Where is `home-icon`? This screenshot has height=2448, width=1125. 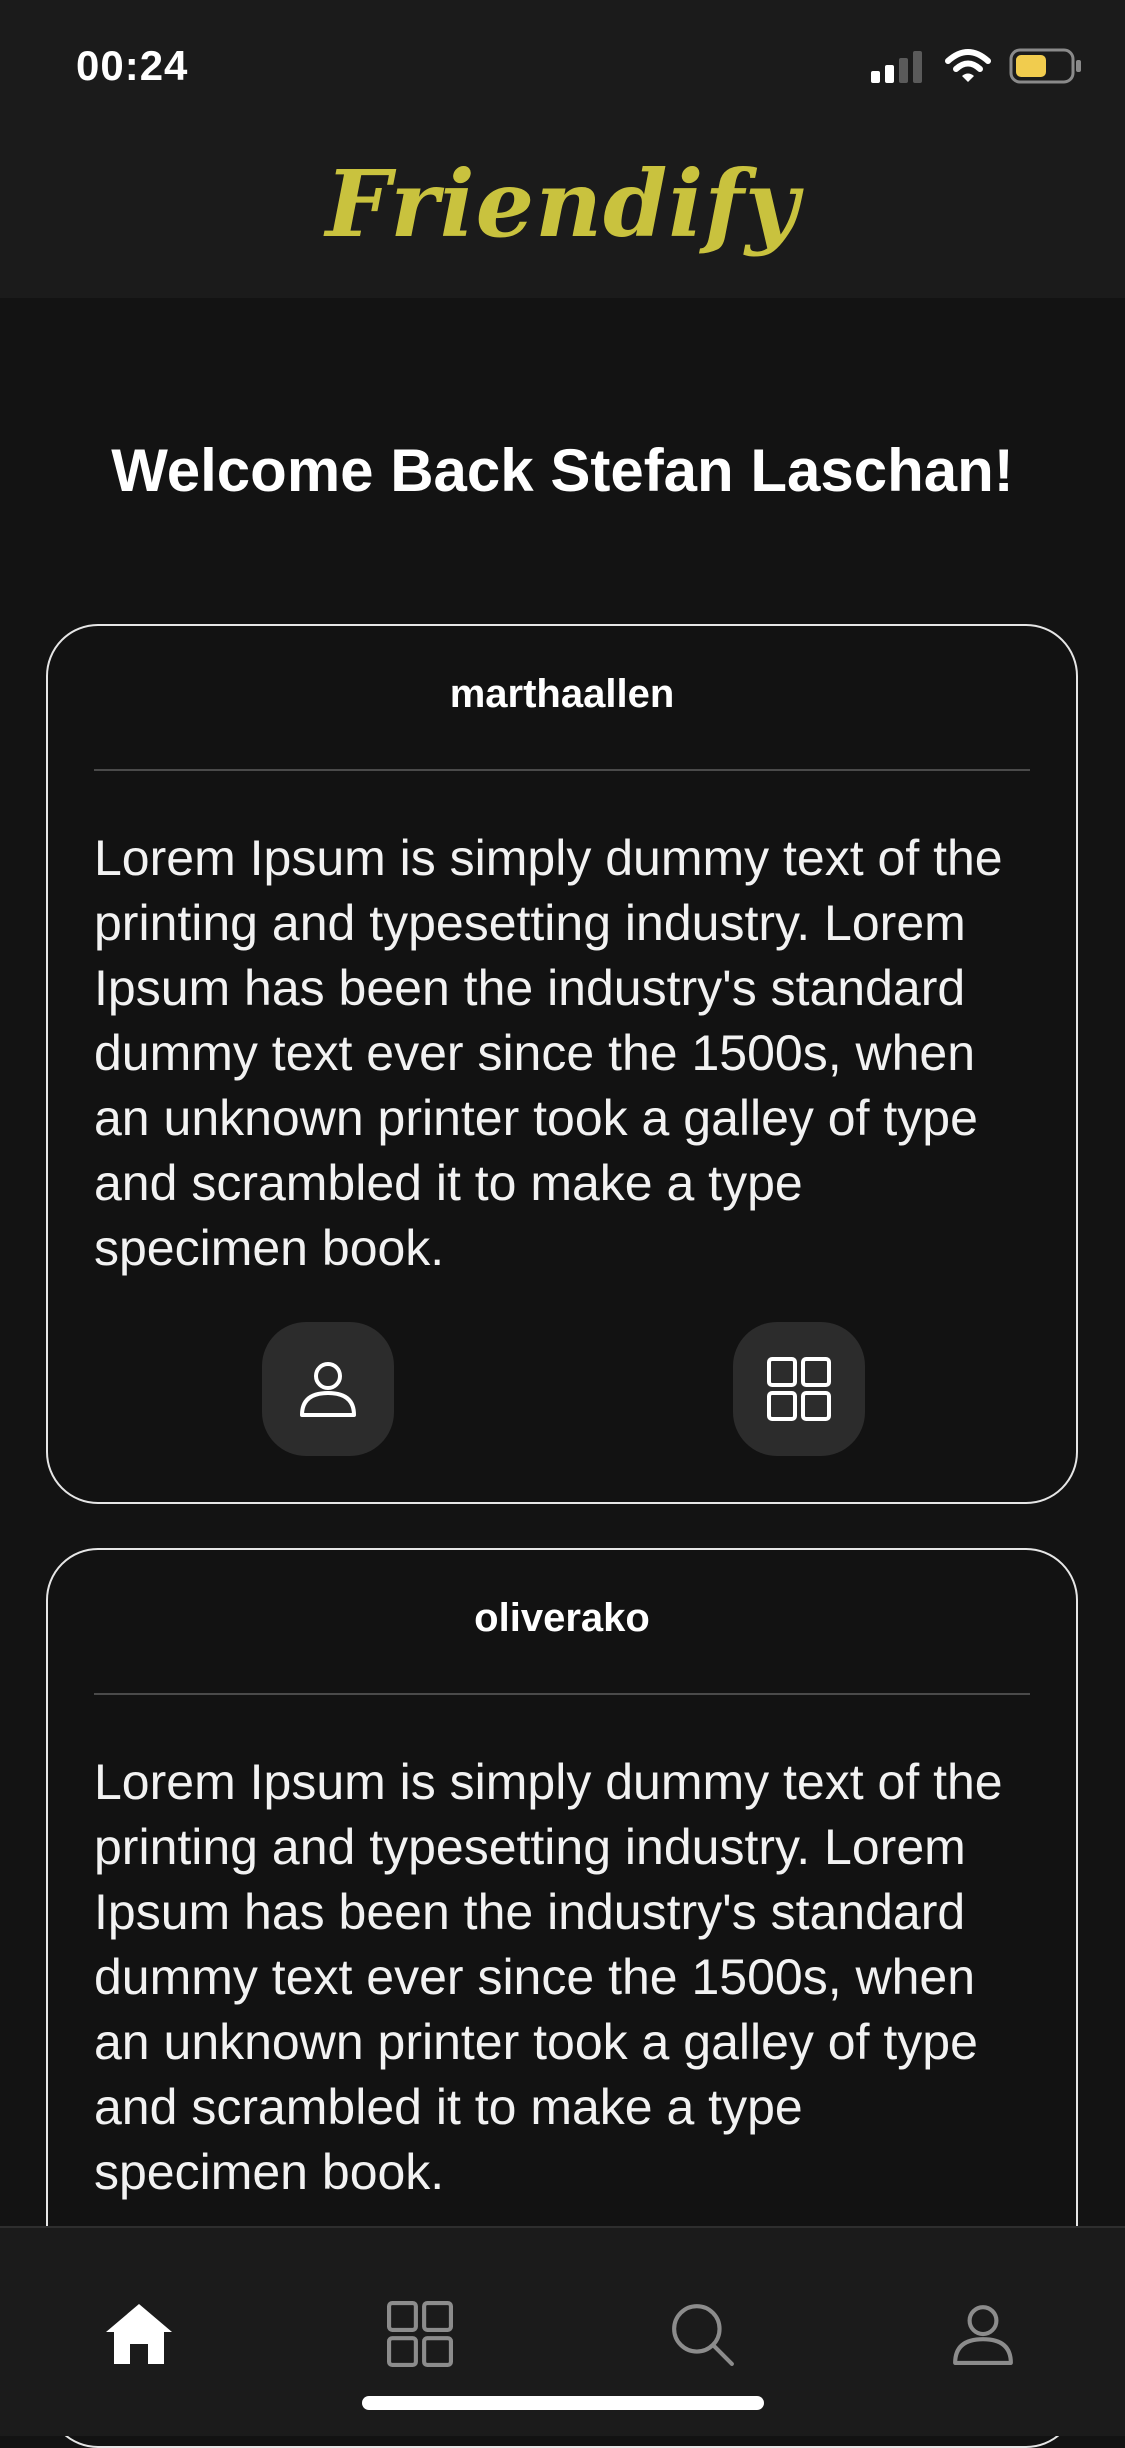 home-icon is located at coordinates (139, 2334).